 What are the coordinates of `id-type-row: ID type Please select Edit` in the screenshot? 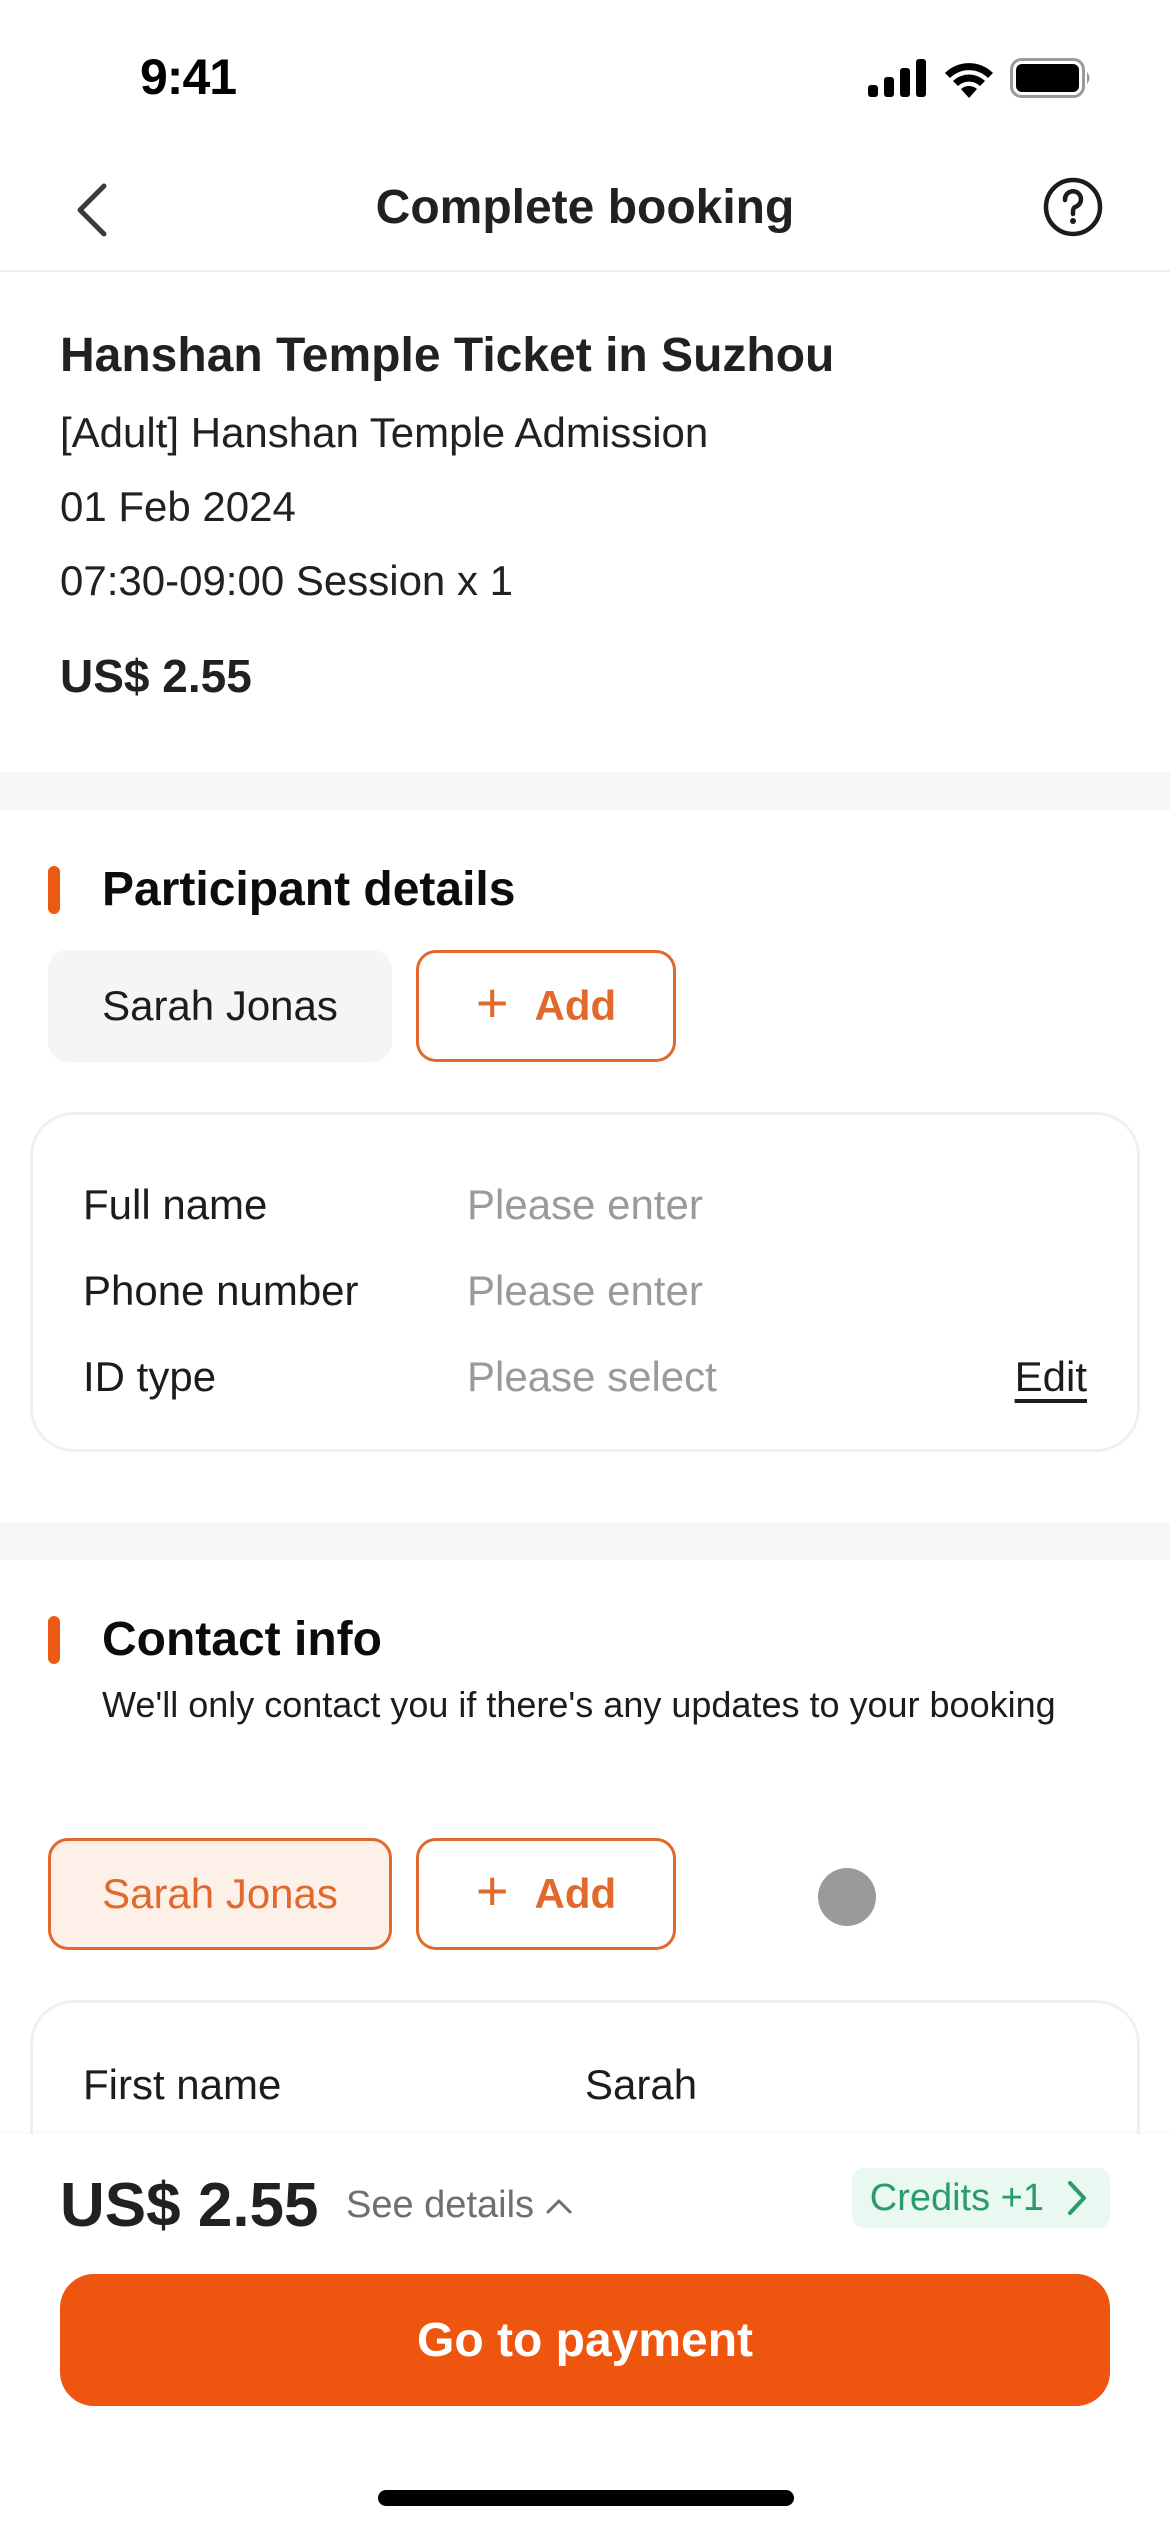 It's located at (585, 1377).